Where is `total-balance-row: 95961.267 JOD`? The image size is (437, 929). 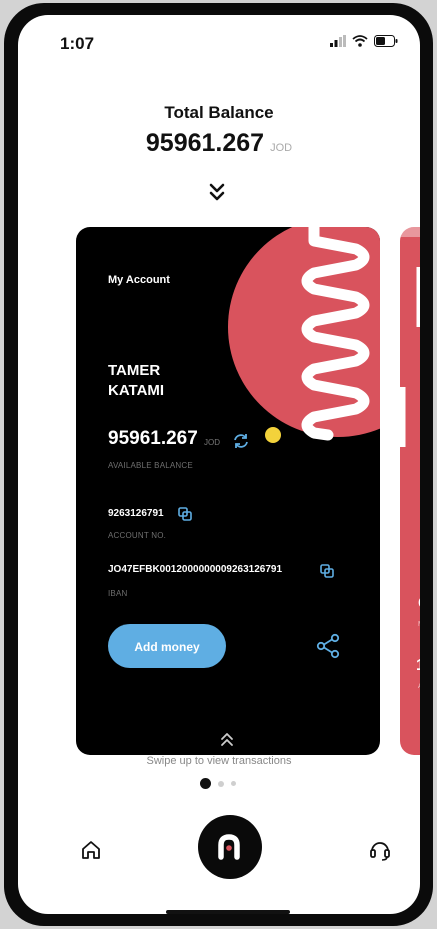
total-balance-row: 95961.267 JOD is located at coordinates (219, 143).